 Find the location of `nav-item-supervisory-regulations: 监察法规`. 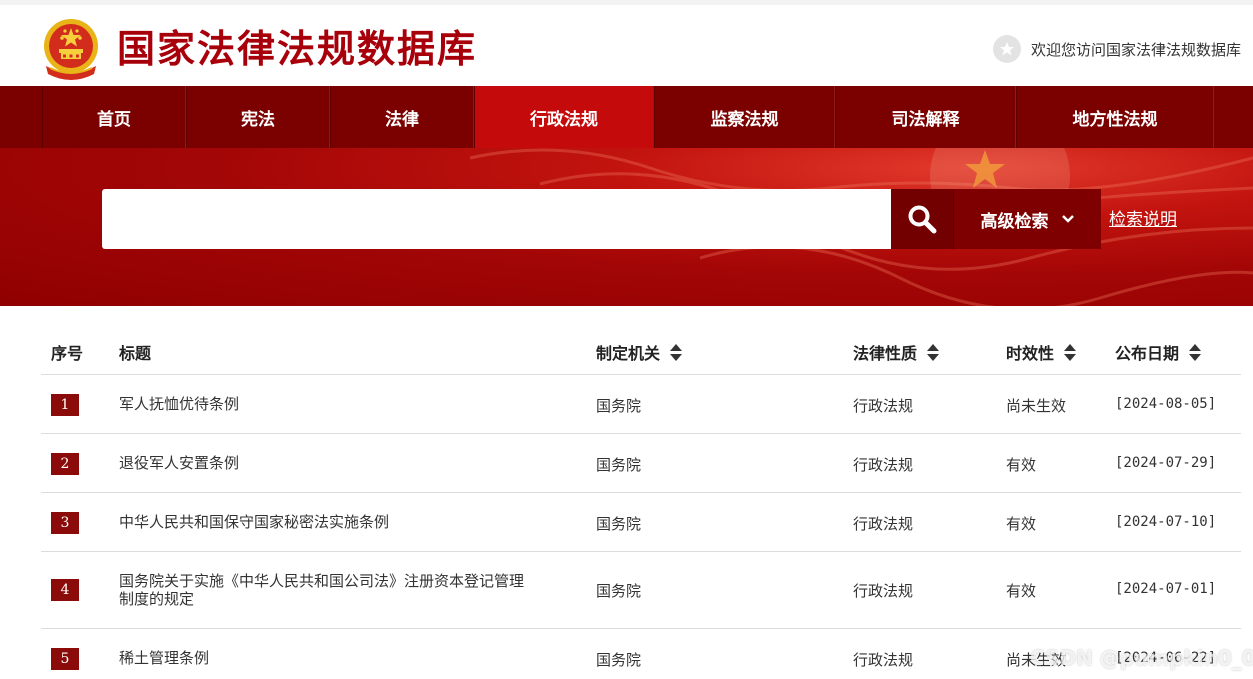

nav-item-supervisory-regulations: 监察法规 is located at coordinates (744, 117).